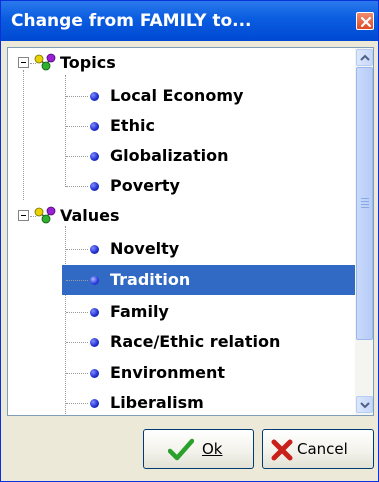 The image size is (379, 482). Describe the element at coordinates (181, 449) in the screenshot. I see `checkmark-icon` at that location.